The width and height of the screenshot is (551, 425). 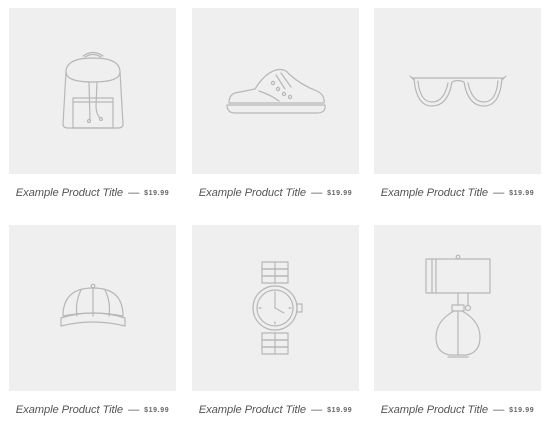 I want to click on backpack-icon, so click(x=92, y=90).